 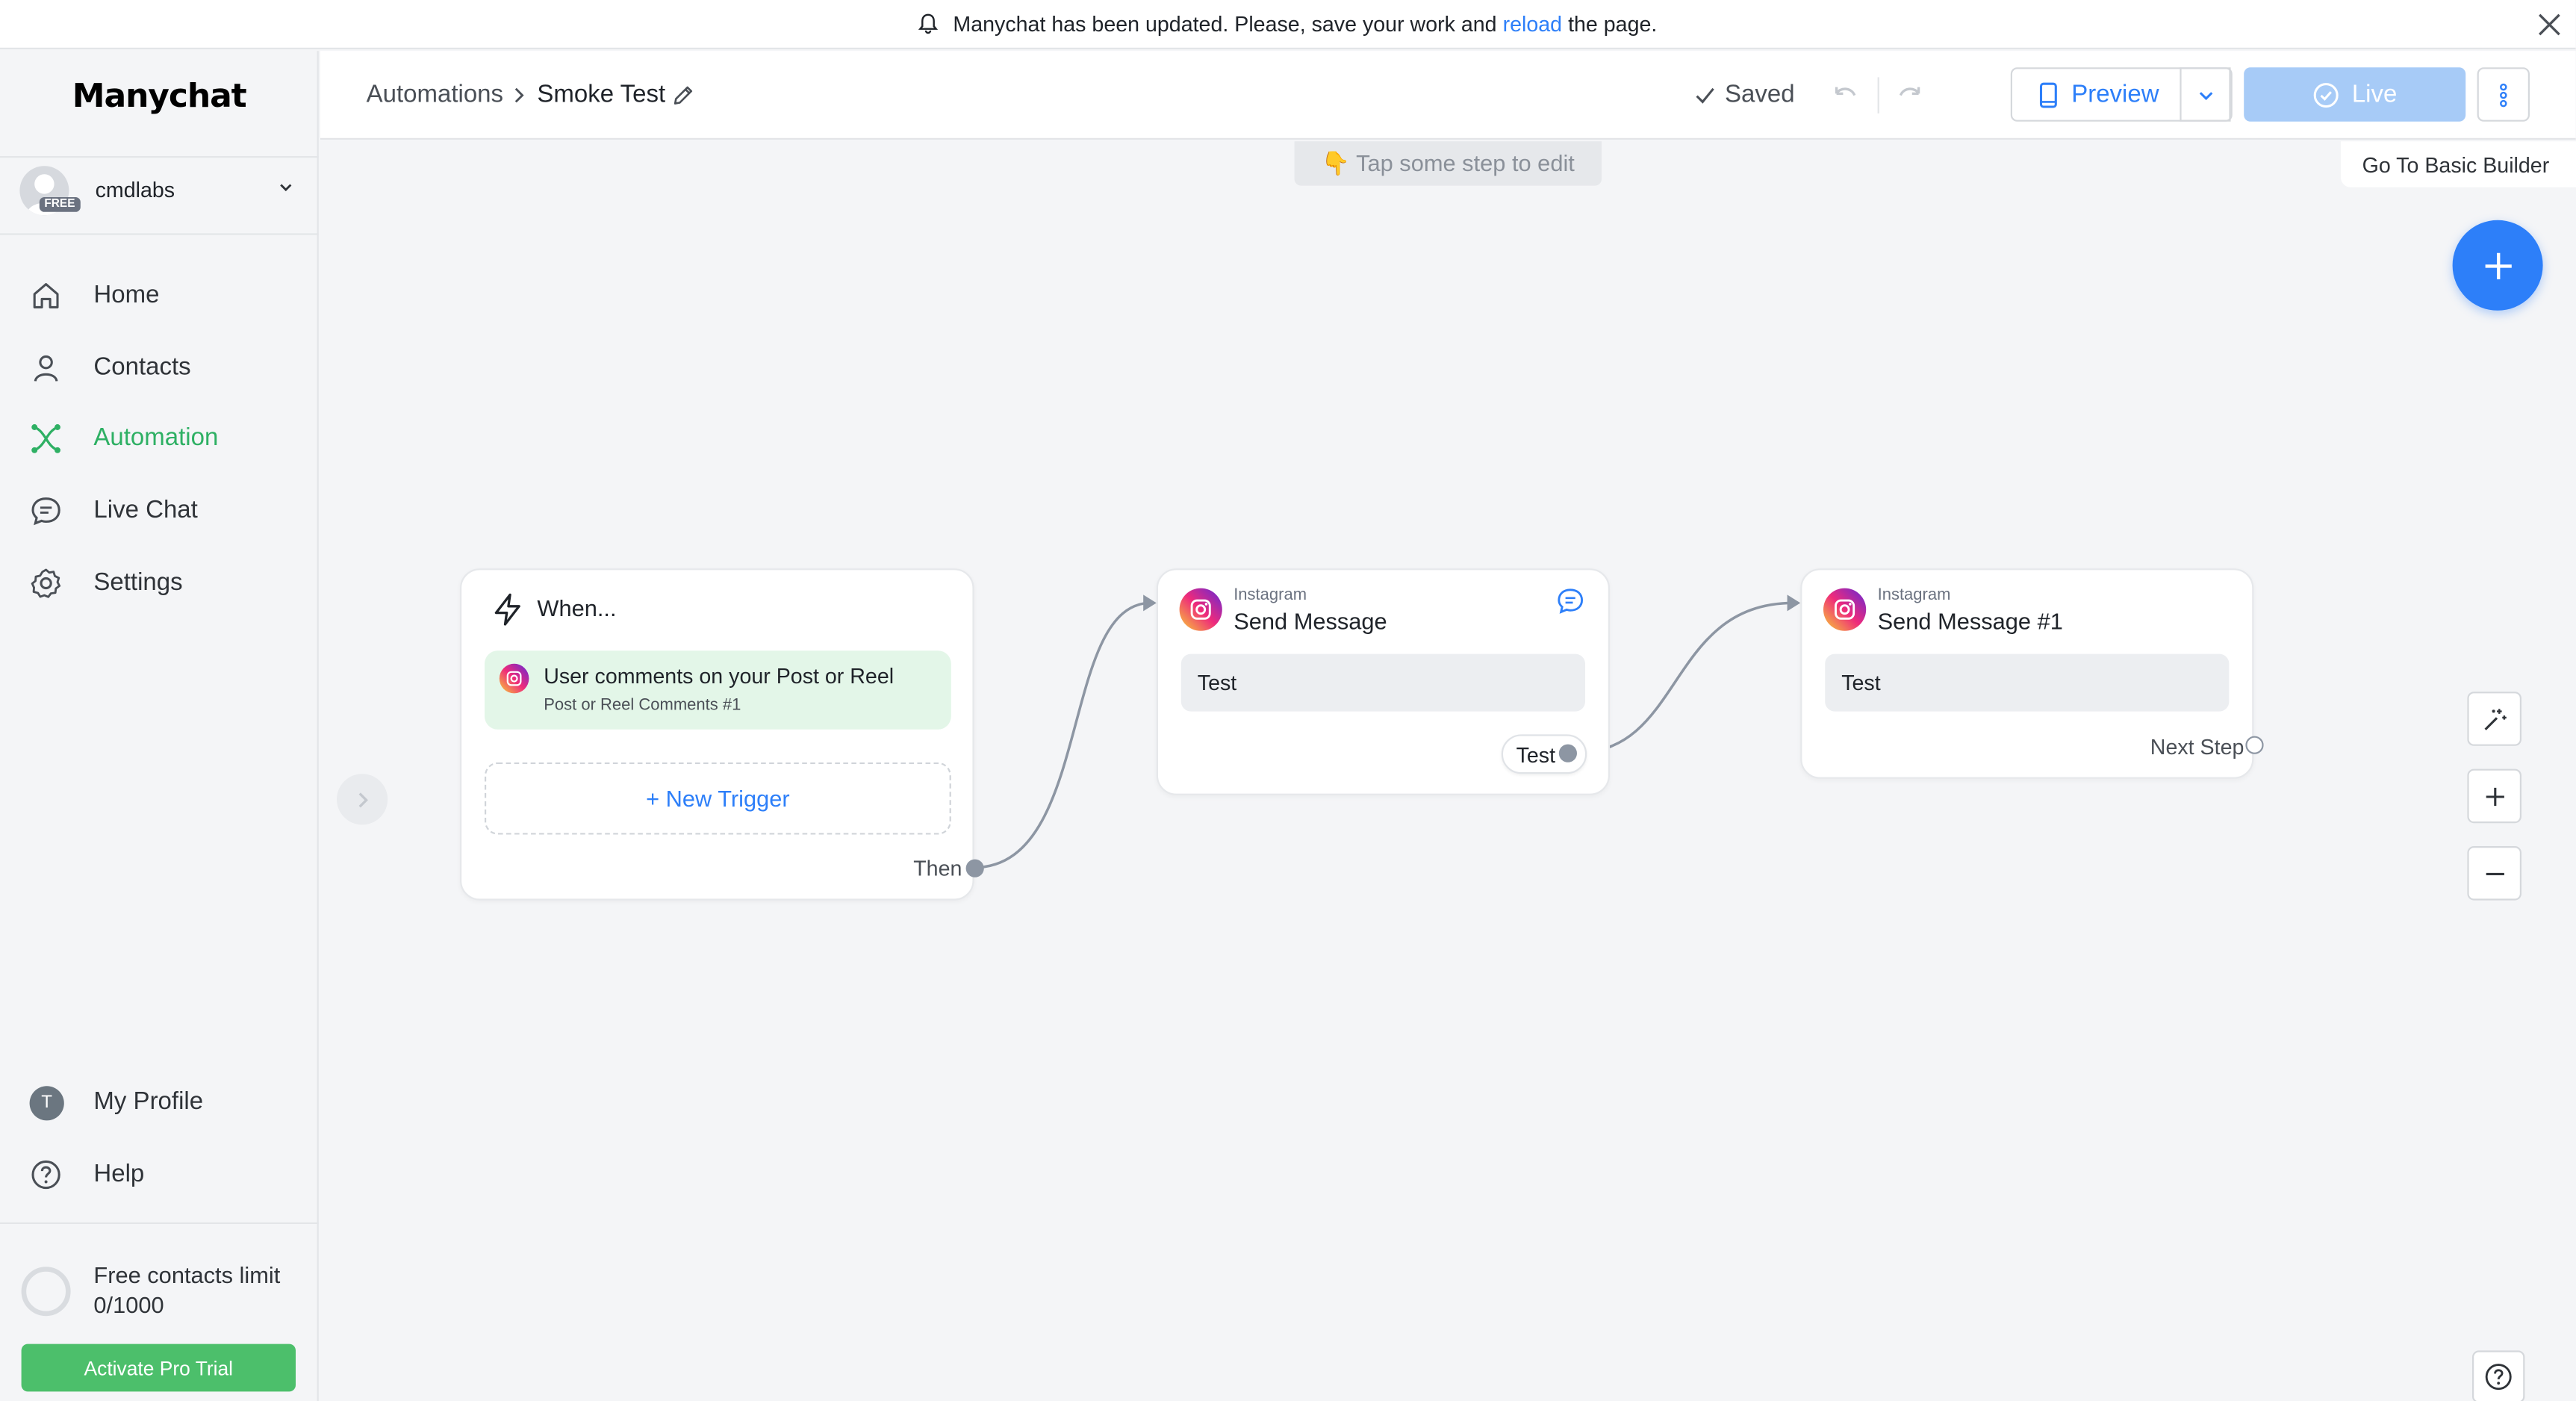 I want to click on then-label: Then, so click(x=937, y=868).